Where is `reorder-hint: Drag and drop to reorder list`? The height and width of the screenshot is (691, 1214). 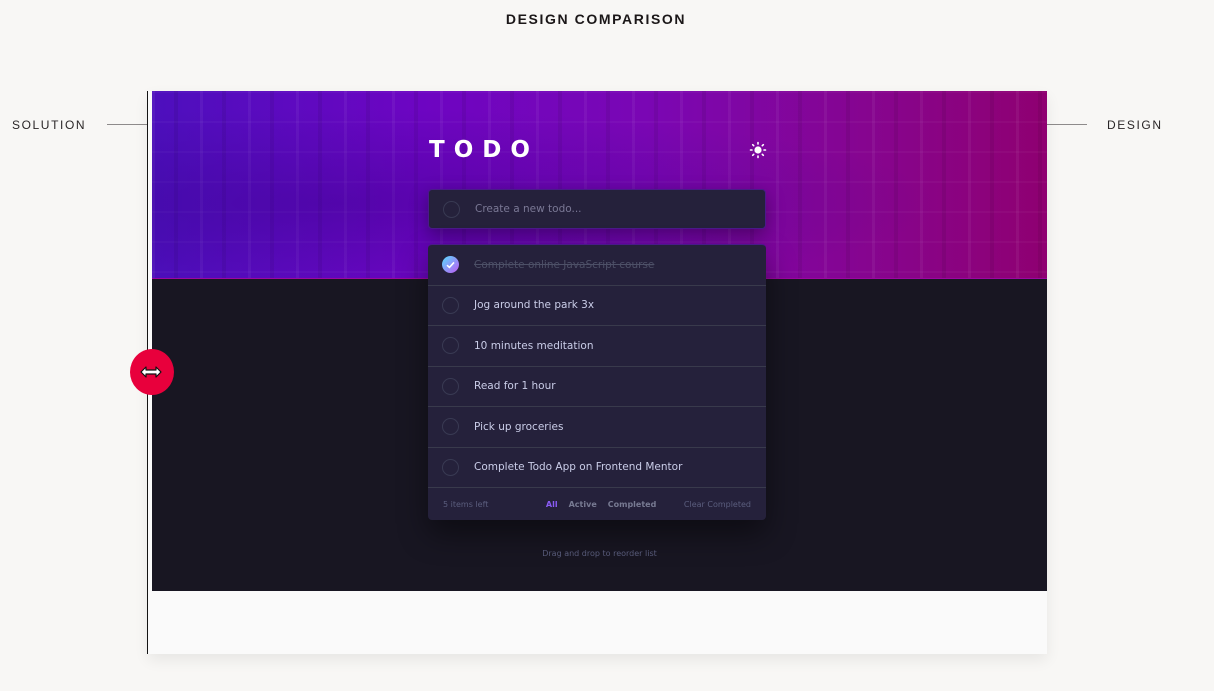 reorder-hint: Drag and drop to reorder list is located at coordinates (599, 553).